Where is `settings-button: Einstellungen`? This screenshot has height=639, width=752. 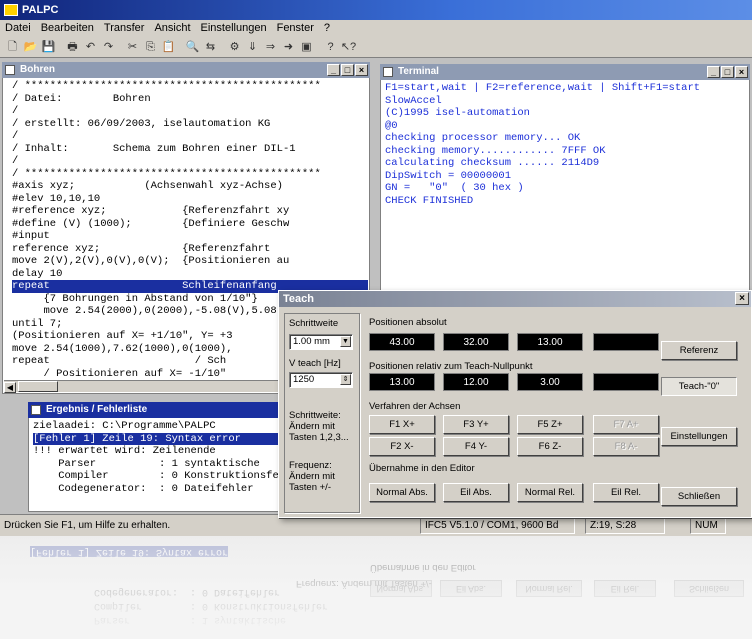
settings-button: Einstellungen is located at coordinates (699, 436).